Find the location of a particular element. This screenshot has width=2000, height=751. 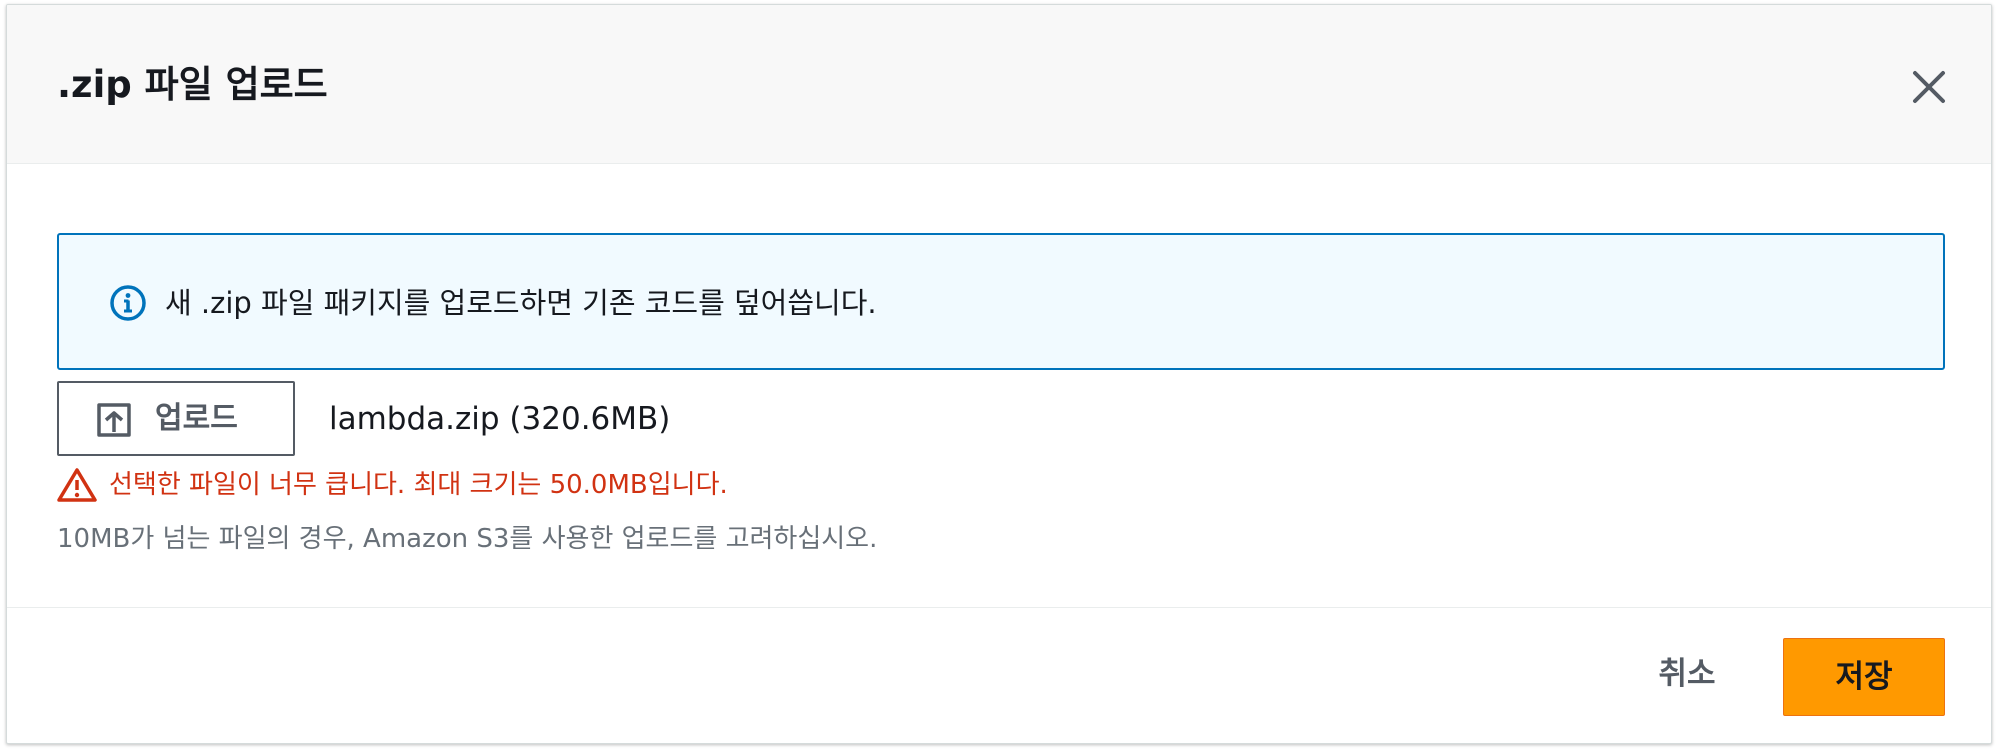

error-message: 선택한 파일이 너무 큽니다. 최대 크기는 50.0MB입니다. is located at coordinates (418, 485).